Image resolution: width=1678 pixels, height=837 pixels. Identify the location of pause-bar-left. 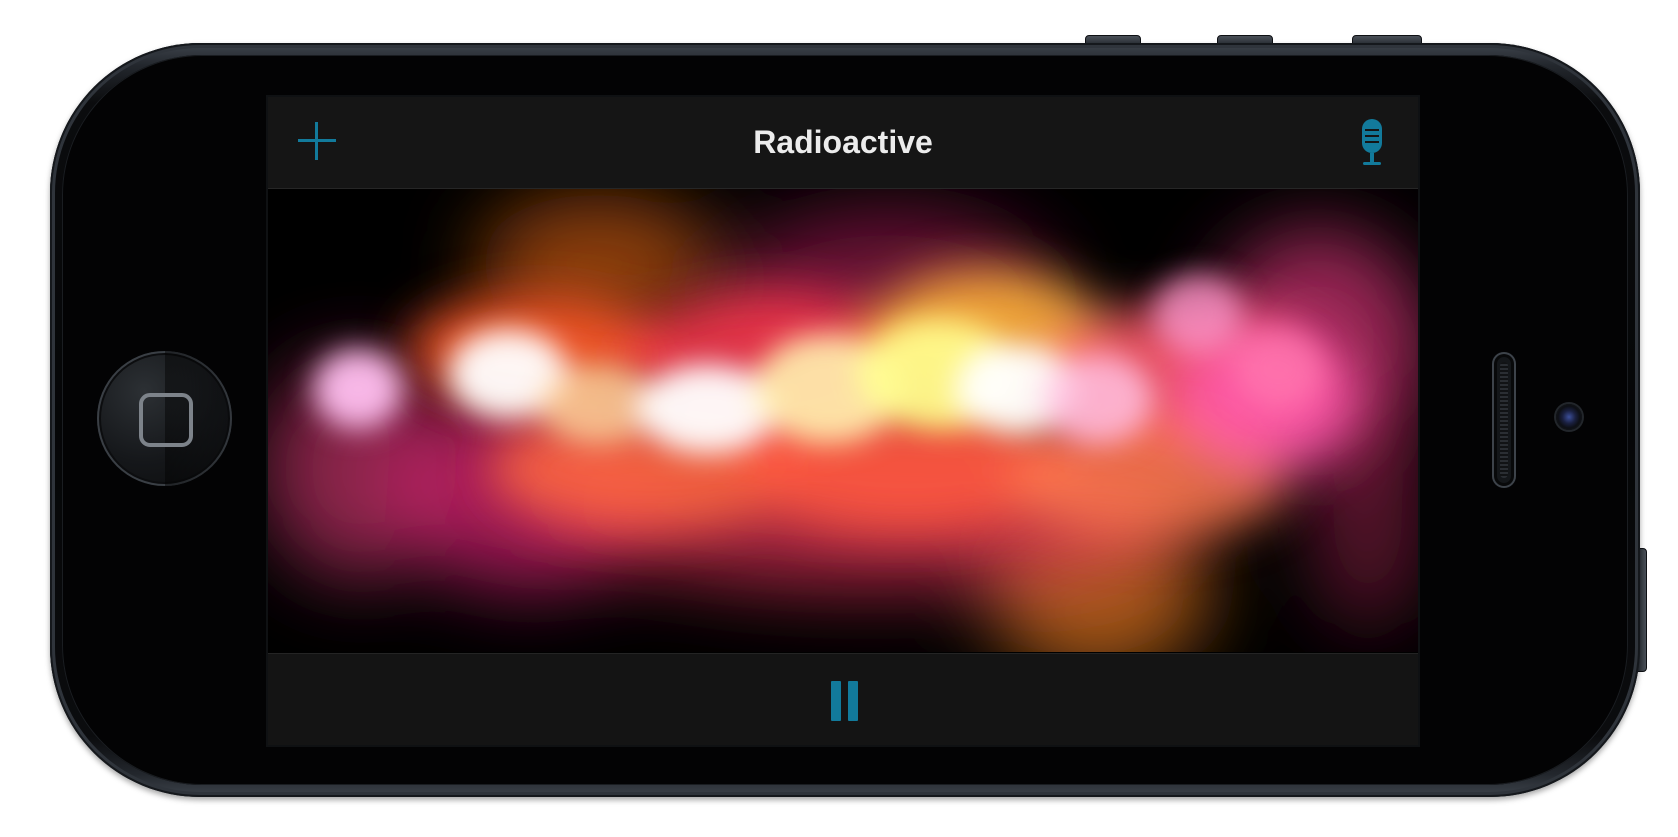
(836, 701).